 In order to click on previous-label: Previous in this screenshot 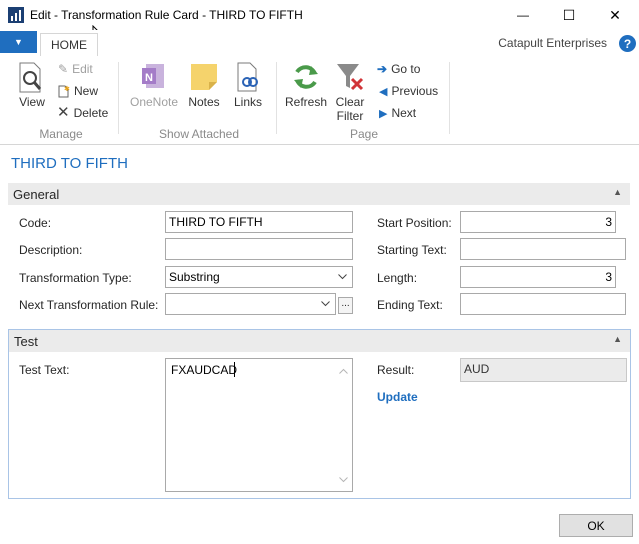, I will do `click(415, 91)`.